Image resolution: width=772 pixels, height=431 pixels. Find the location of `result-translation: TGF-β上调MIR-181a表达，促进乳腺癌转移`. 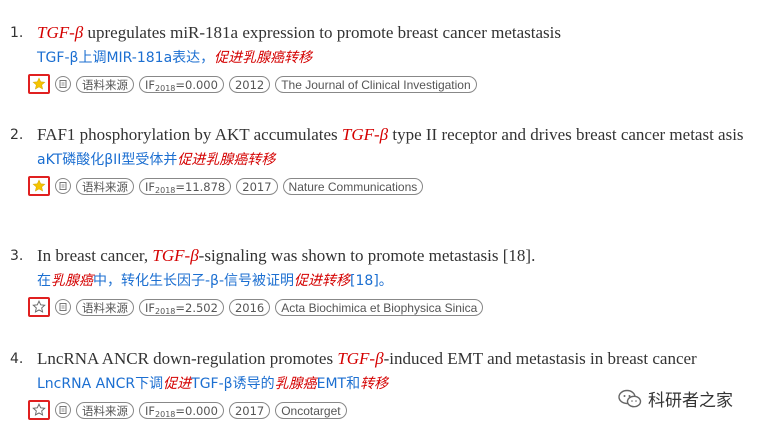

result-translation: TGF-β上调MIR-181a表达，促进乳腺癌转移 is located at coordinates (401, 58).